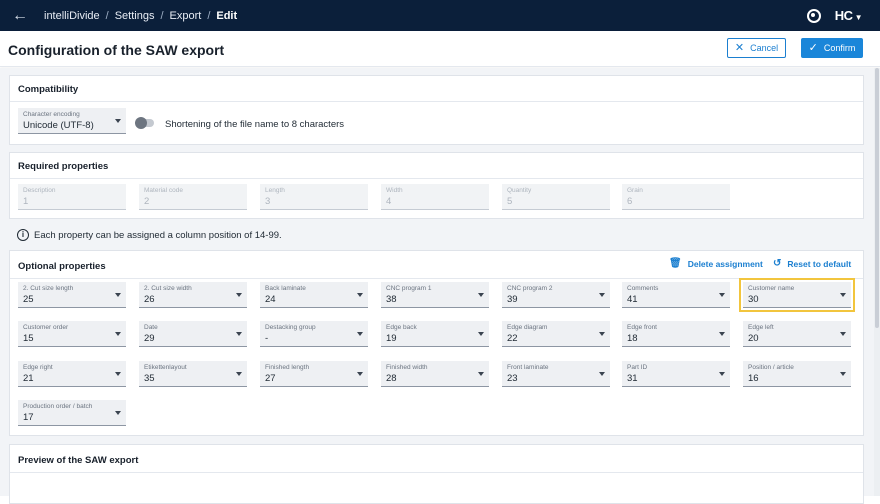  I want to click on reset-icon: ↺, so click(777, 263).